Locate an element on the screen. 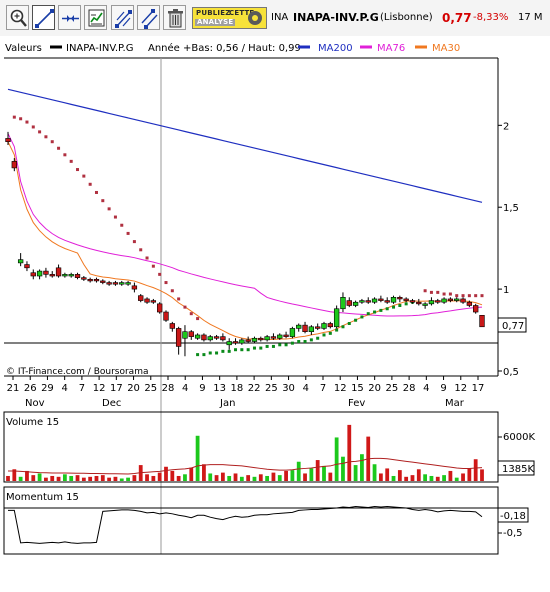 This screenshot has height=592, width=550. indicators-tool-button is located at coordinates (95, 17).